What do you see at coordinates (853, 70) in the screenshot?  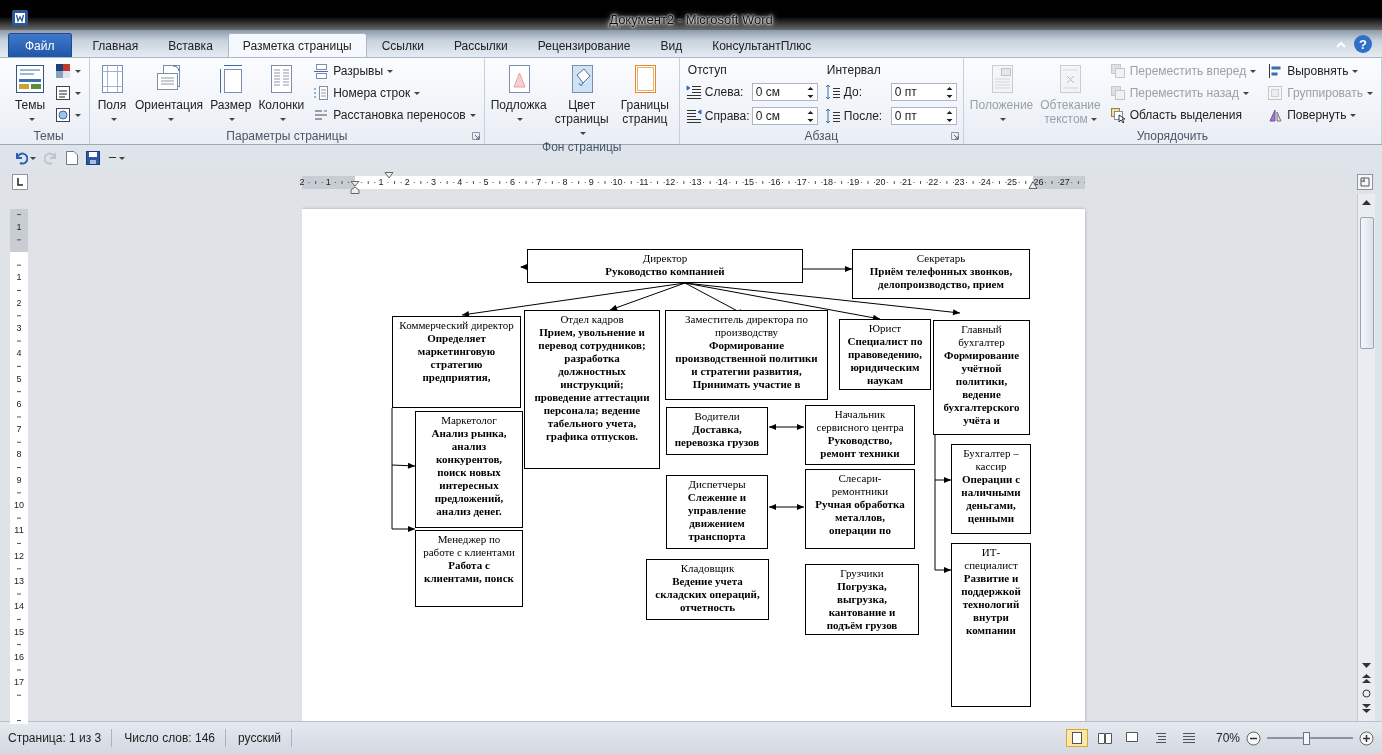 I see `section-heading: Интервал` at bounding box center [853, 70].